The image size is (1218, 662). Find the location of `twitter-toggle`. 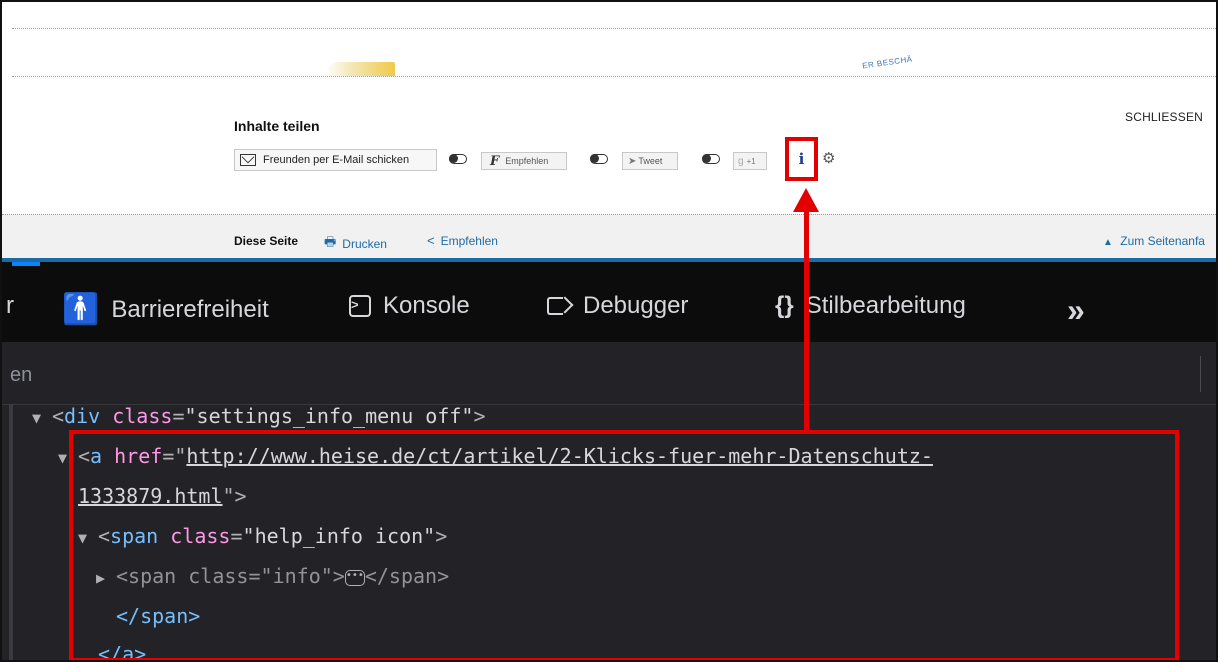

twitter-toggle is located at coordinates (599, 159).